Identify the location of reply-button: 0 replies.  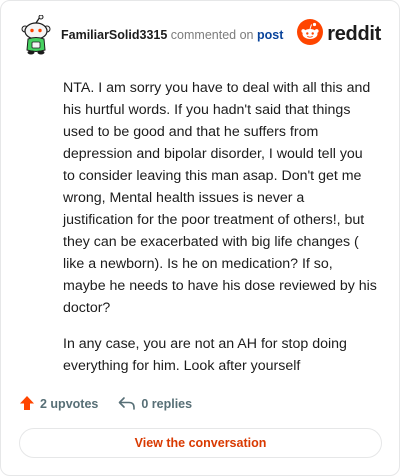
(155, 404).